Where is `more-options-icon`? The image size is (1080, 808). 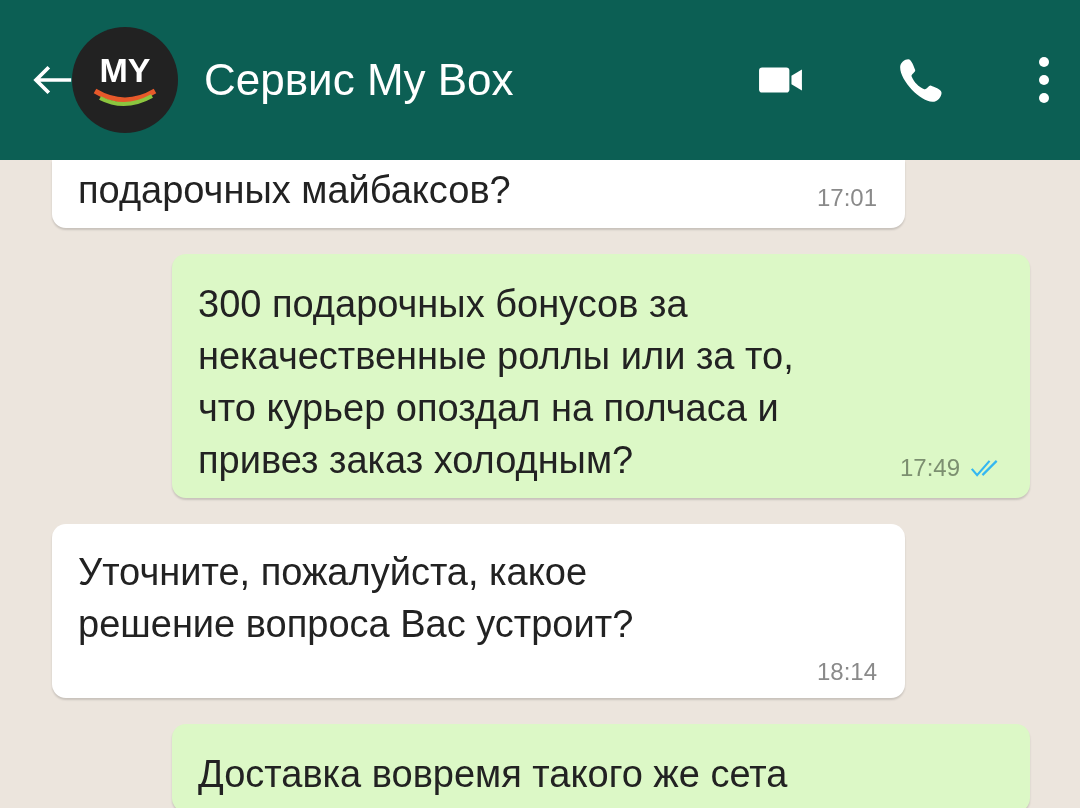
more-options-icon is located at coordinates (1044, 80).